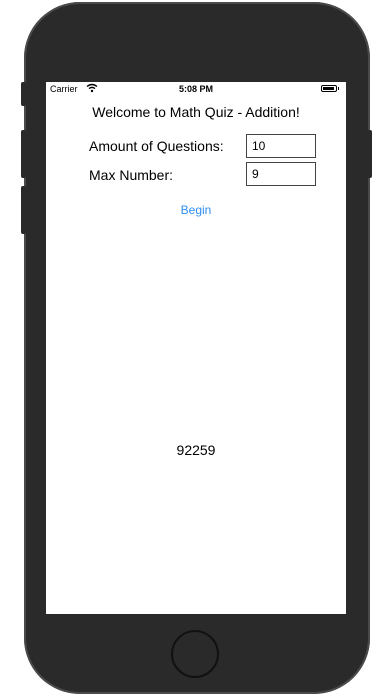 Image resolution: width=392 pixels, height=696 pixels. I want to click on max-number-label: Max Number:, so click(131, 175).